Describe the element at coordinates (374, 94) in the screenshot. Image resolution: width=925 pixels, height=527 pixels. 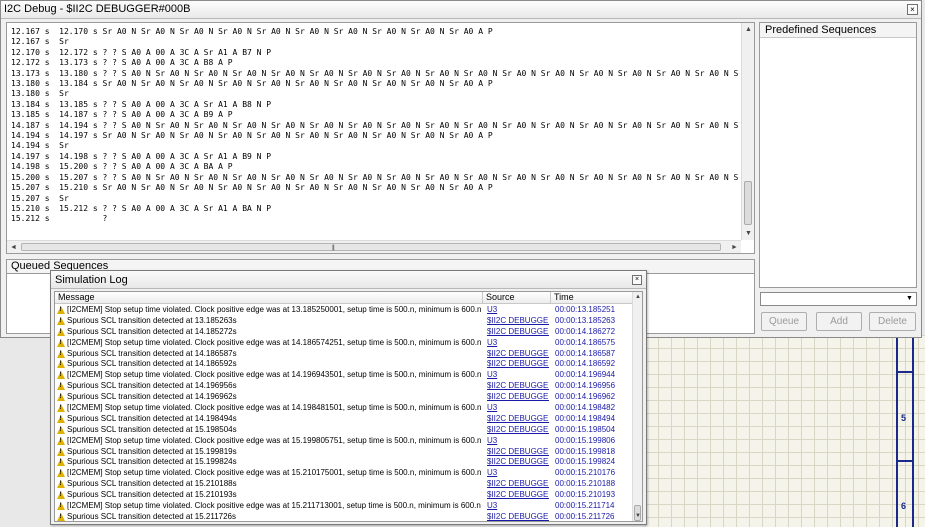
I see `log-line: 13.180 s Sr` at that location.